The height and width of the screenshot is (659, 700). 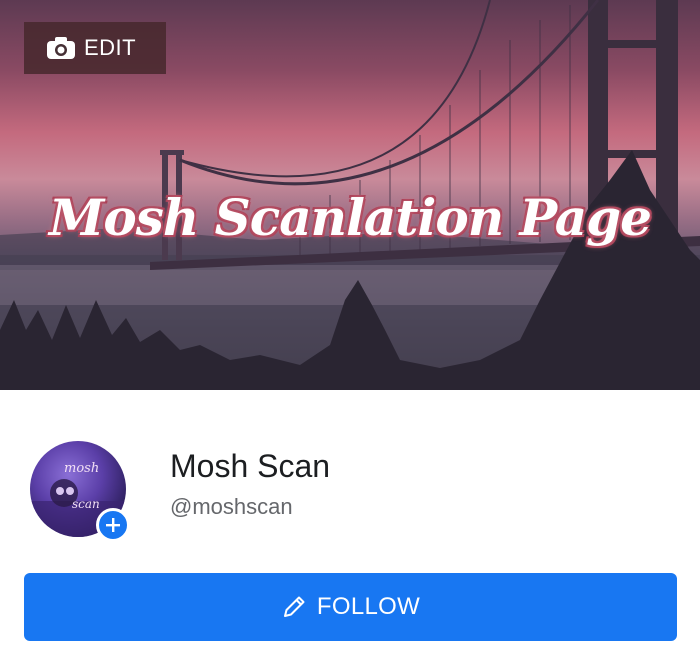 What do you see at coordinates (61, 48) in the screenshot?
I see `camera-icon` at bounding box center [61, 48].